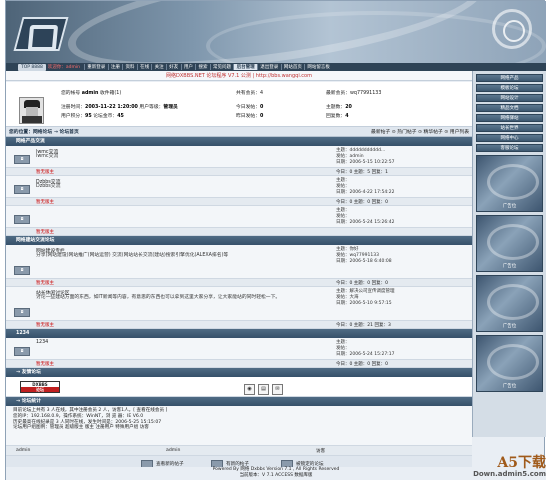 The image size is (550, 480). What do you see at coordinates (173, 67) in the screenshot?
I see `nav-friends: 好友` at bounding box center [173, 67].